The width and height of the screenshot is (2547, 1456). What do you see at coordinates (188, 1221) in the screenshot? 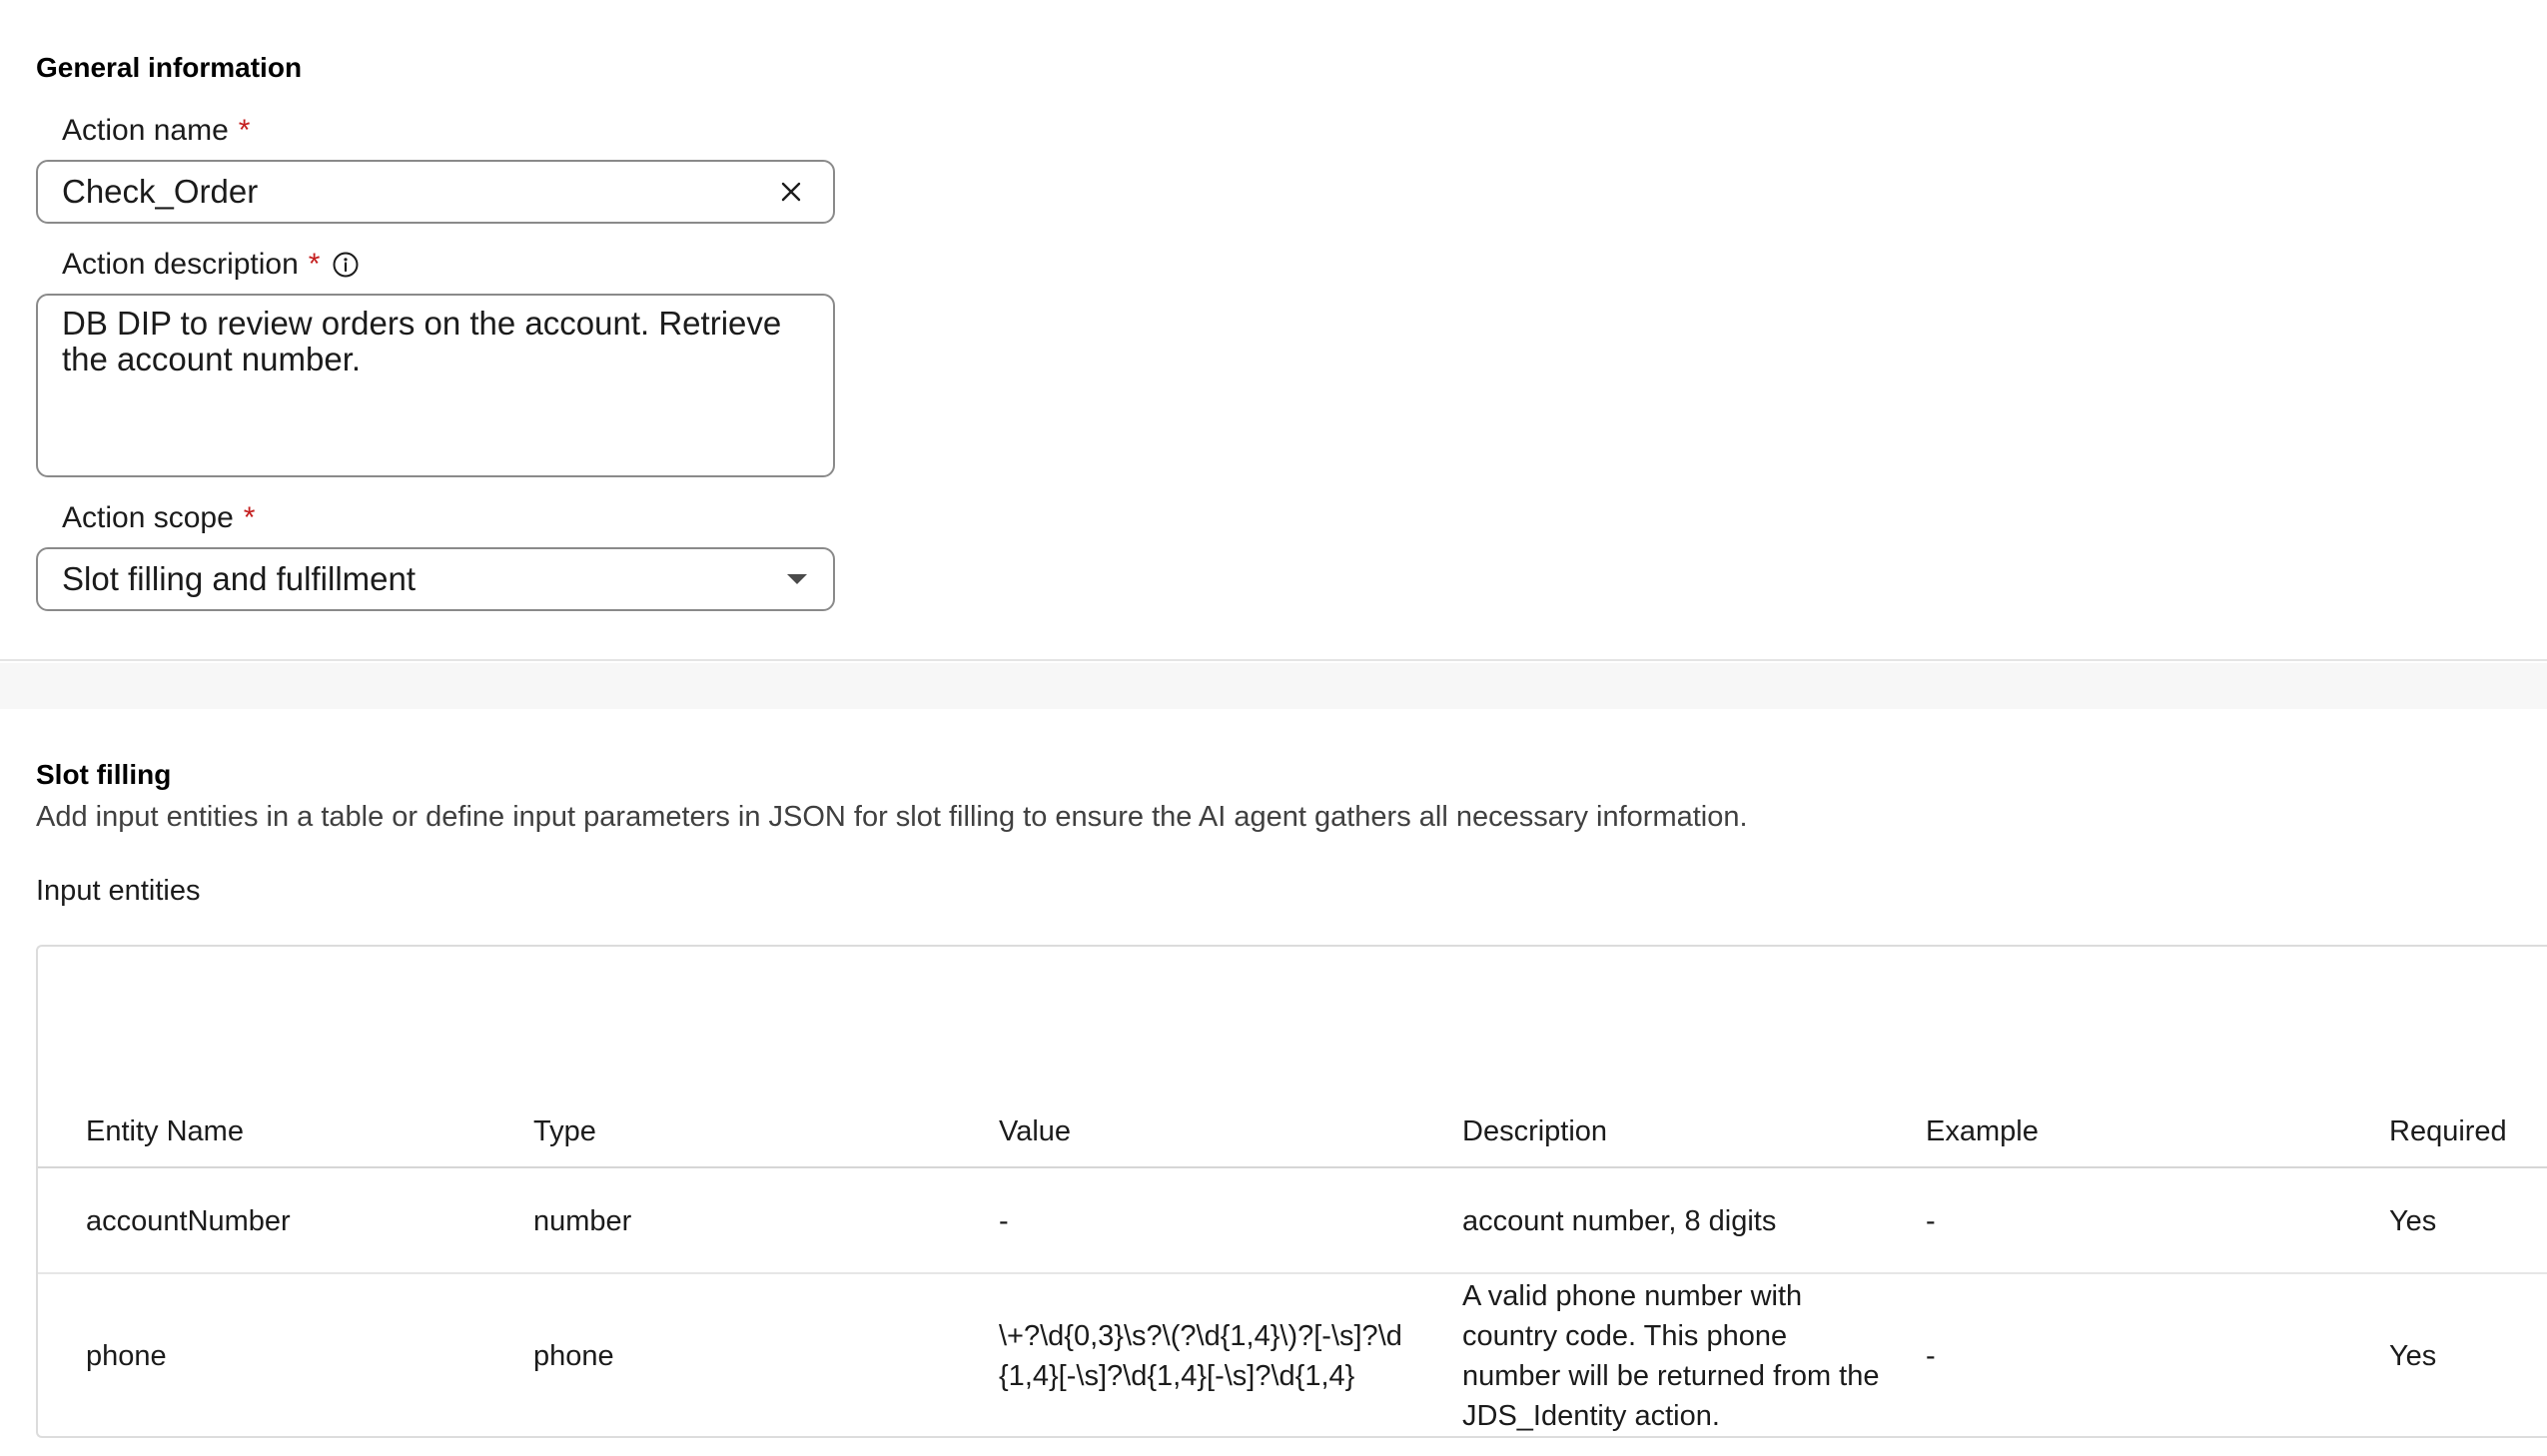
I see `cell-entity-name: accountNumber` at bounding box center [188, 1221].